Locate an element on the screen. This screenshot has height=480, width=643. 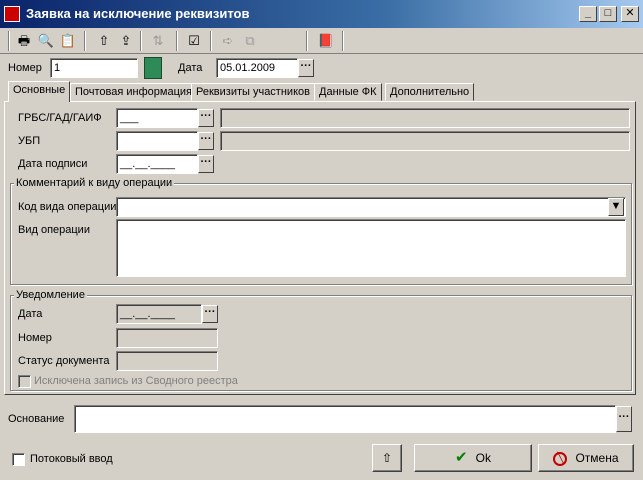
cancel-icon: ╲ is located at coordinates (560, 458).